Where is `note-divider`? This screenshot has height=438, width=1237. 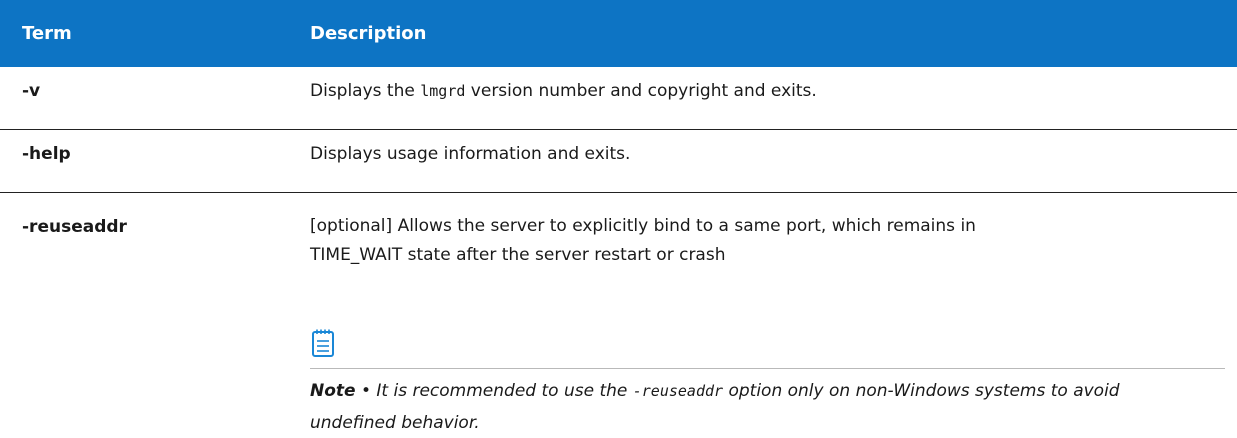
note-divider is located at coordinates (767, 368).